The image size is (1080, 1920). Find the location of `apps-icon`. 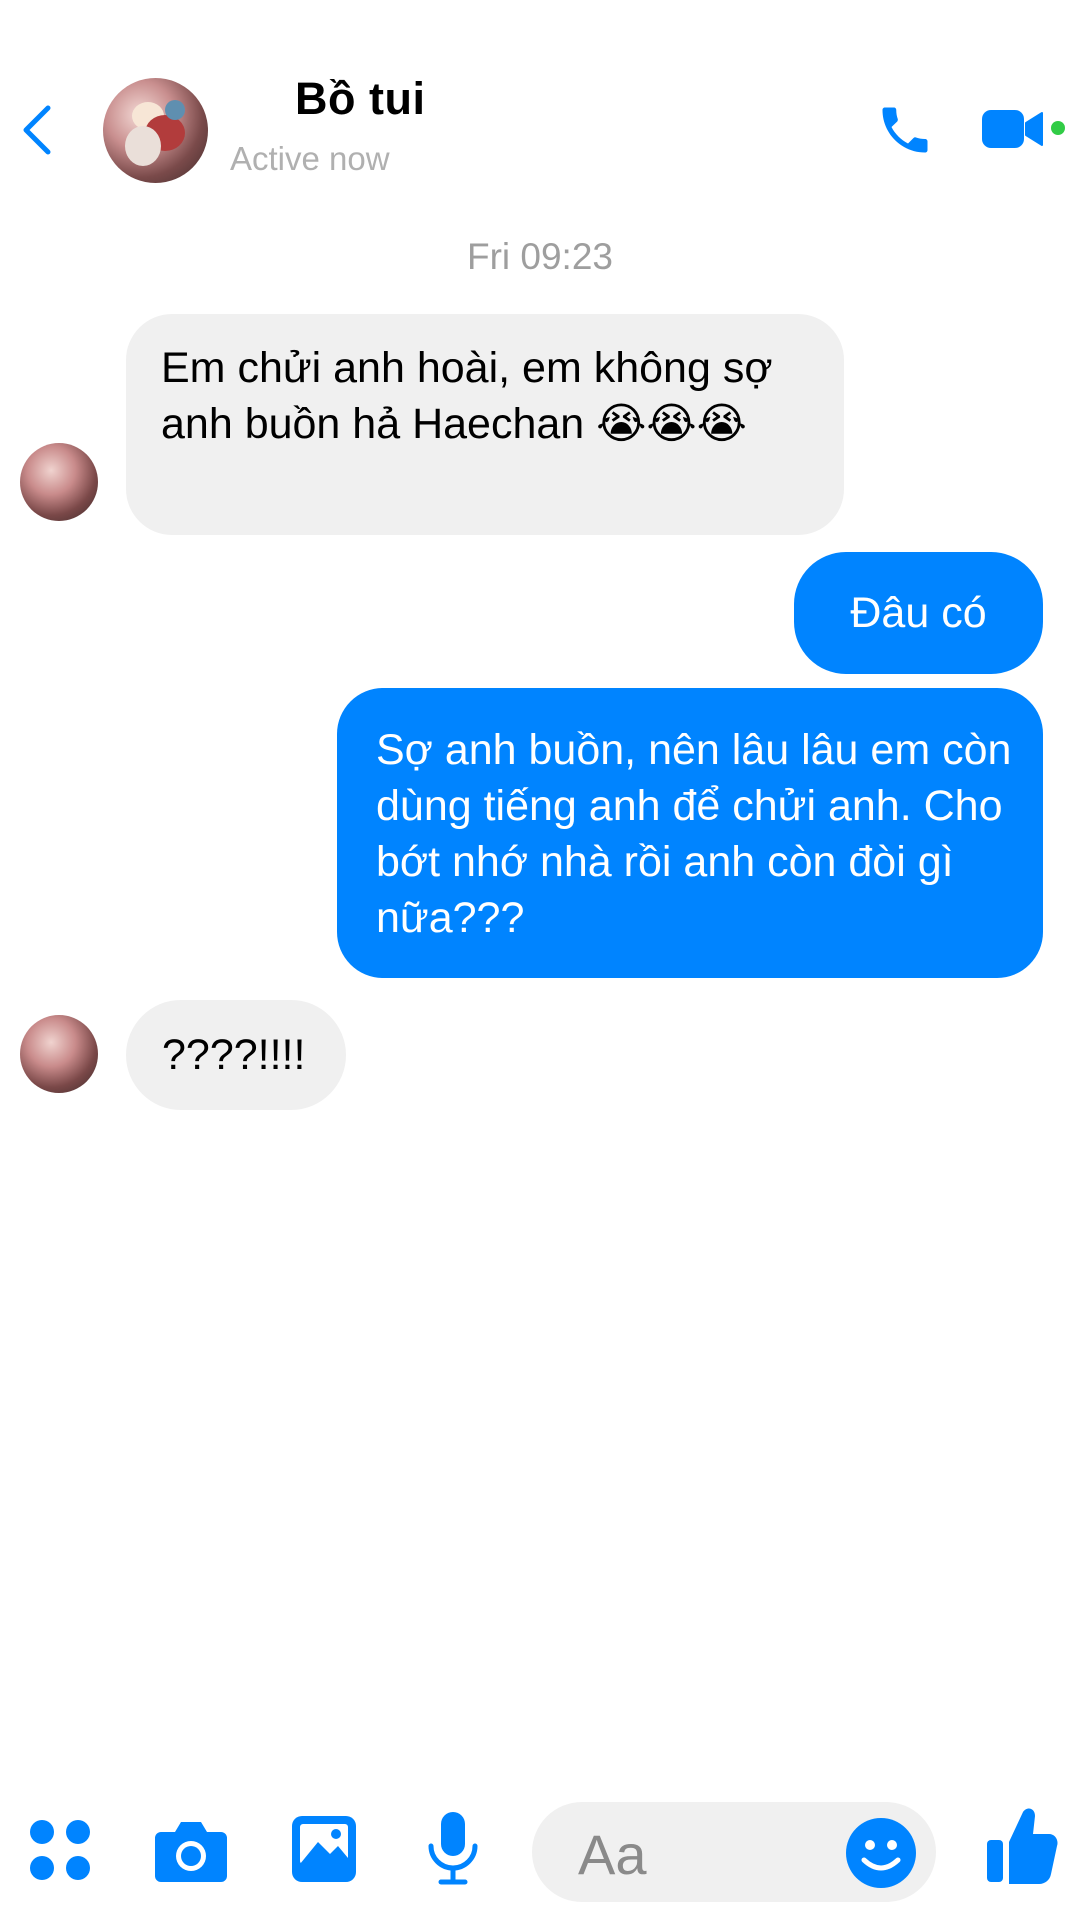

apps-icon is located at coordinates (60, 1850).